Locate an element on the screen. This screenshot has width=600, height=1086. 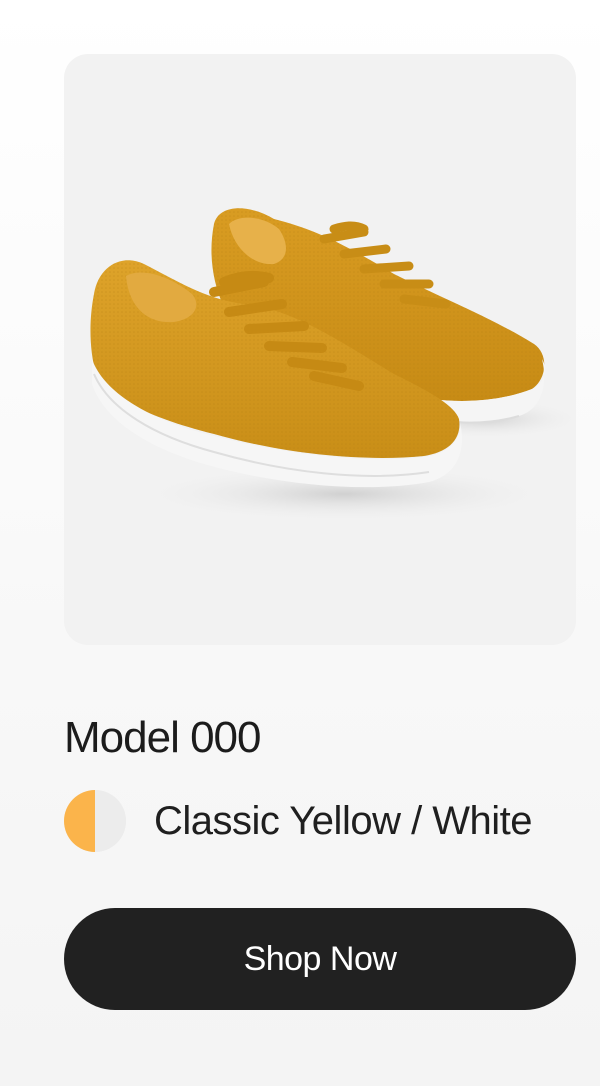
color-name-label: Classic Yellow / White is located at coordinates (343, 821).